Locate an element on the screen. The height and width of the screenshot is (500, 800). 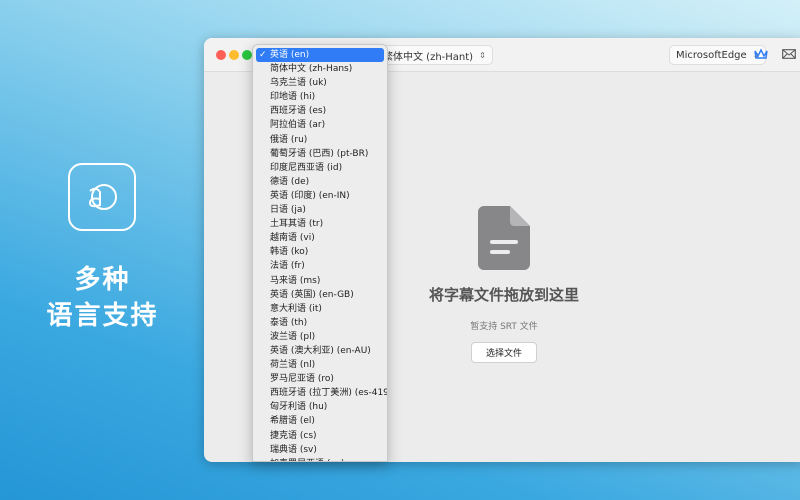
menu-item: 印地语 (hi) is located at coordinates (320, 97).